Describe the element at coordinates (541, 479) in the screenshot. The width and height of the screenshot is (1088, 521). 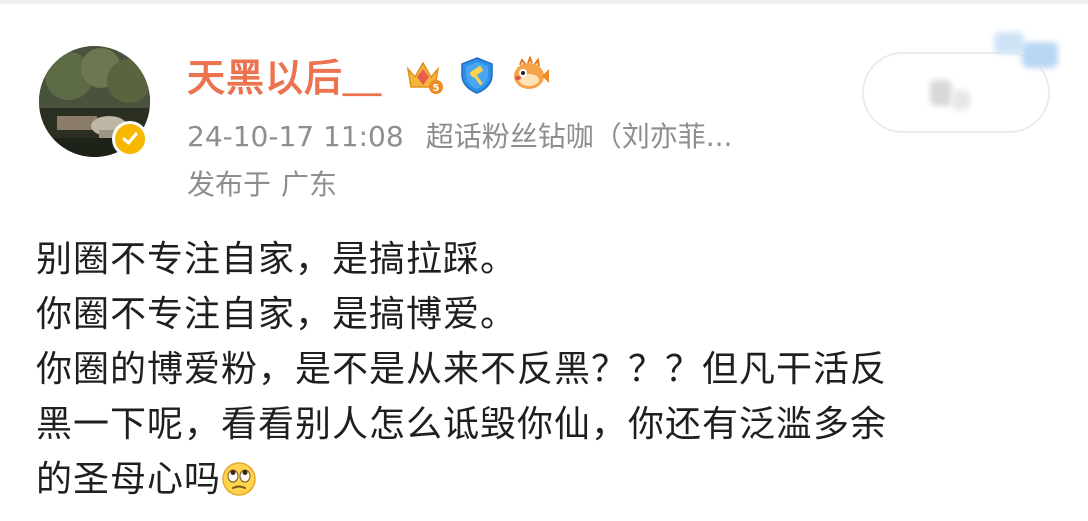
I see `post-line-last: 的圣母心吗` at that location.